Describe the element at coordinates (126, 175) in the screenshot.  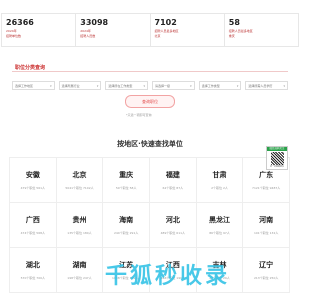
I see `province-name: 重庆` at that location.